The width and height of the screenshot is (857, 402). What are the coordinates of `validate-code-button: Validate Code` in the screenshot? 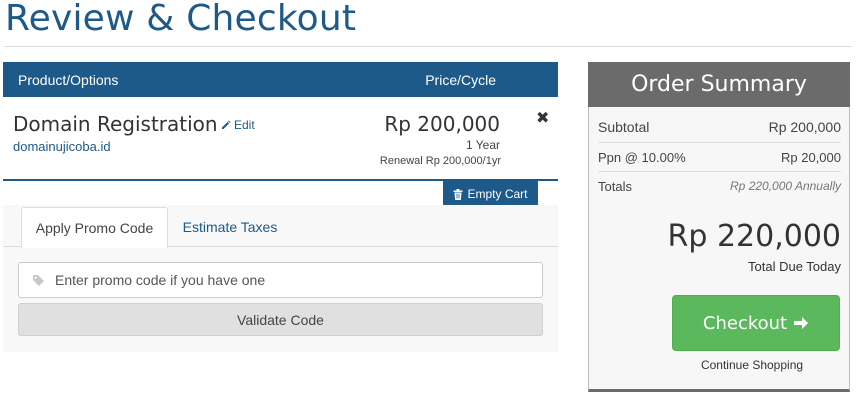 It's located at (280, 319).